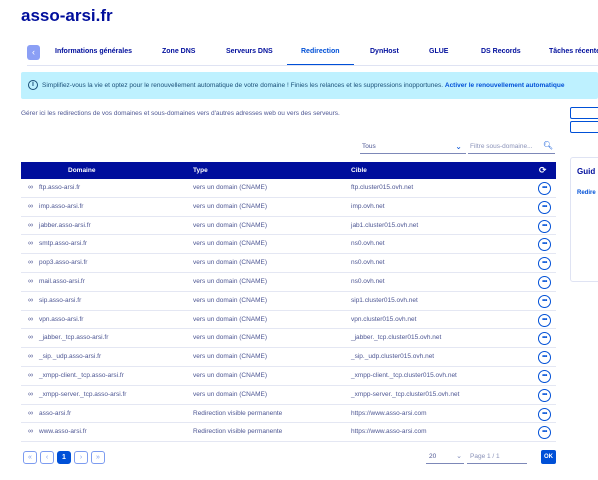 Image resolution: width=598 pixels, height=480 pixels. I want to click on cell-target: ftp.cluster015.ovh.net, so click(382, 187).